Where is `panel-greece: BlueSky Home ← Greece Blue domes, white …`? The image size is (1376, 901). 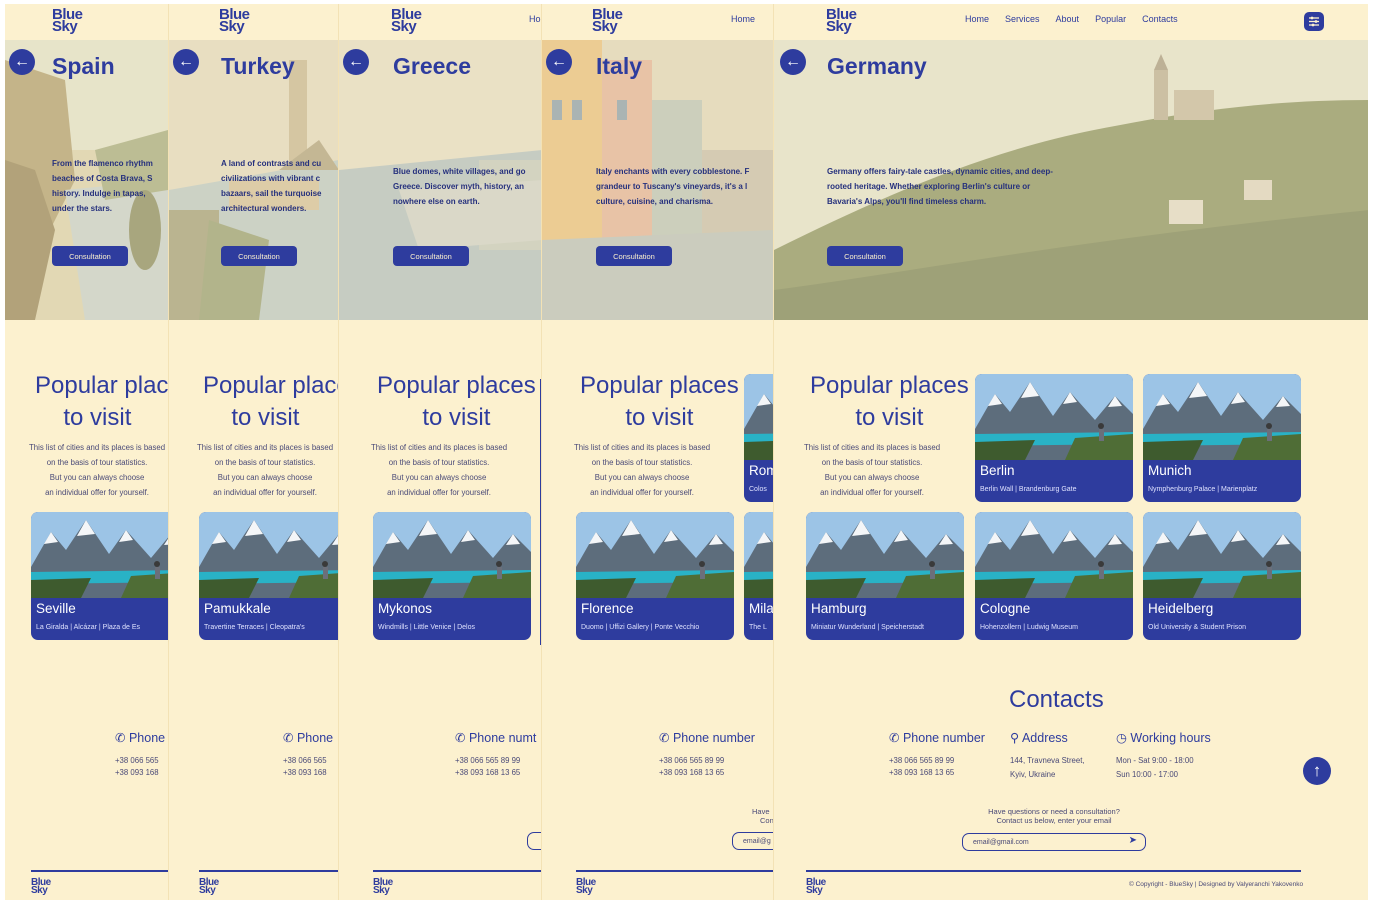 panel-greece: BlueSky Home ← Greece Blue domes, white … is located at coordinates (439, 452).